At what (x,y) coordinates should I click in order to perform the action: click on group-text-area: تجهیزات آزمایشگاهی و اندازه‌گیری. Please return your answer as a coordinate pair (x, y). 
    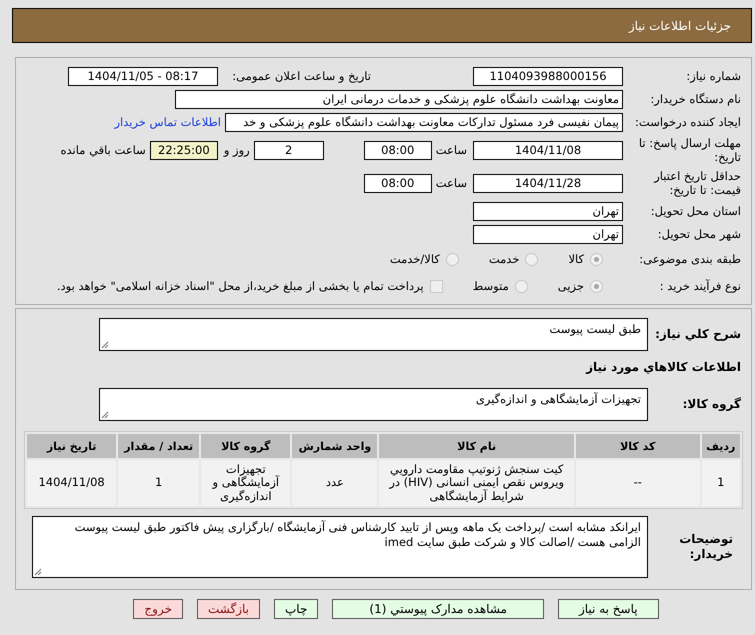
    Looking at the image, I should click on (373, 404).